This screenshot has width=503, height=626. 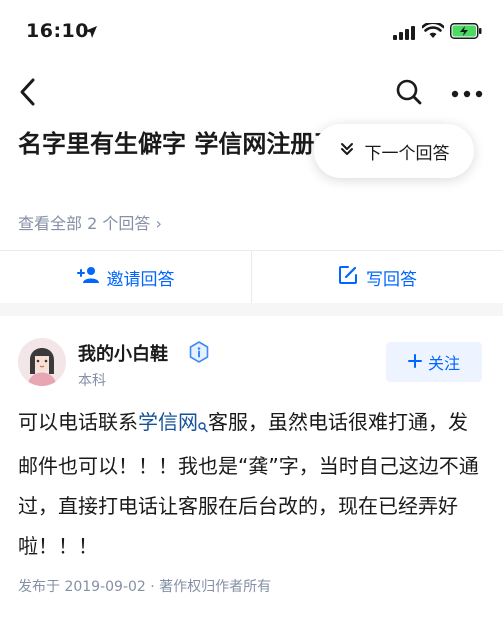 What do you see at coordinates (57, 31) in the screenshot?
I see `status-time: 16:10` at bounding box center [57, 31].